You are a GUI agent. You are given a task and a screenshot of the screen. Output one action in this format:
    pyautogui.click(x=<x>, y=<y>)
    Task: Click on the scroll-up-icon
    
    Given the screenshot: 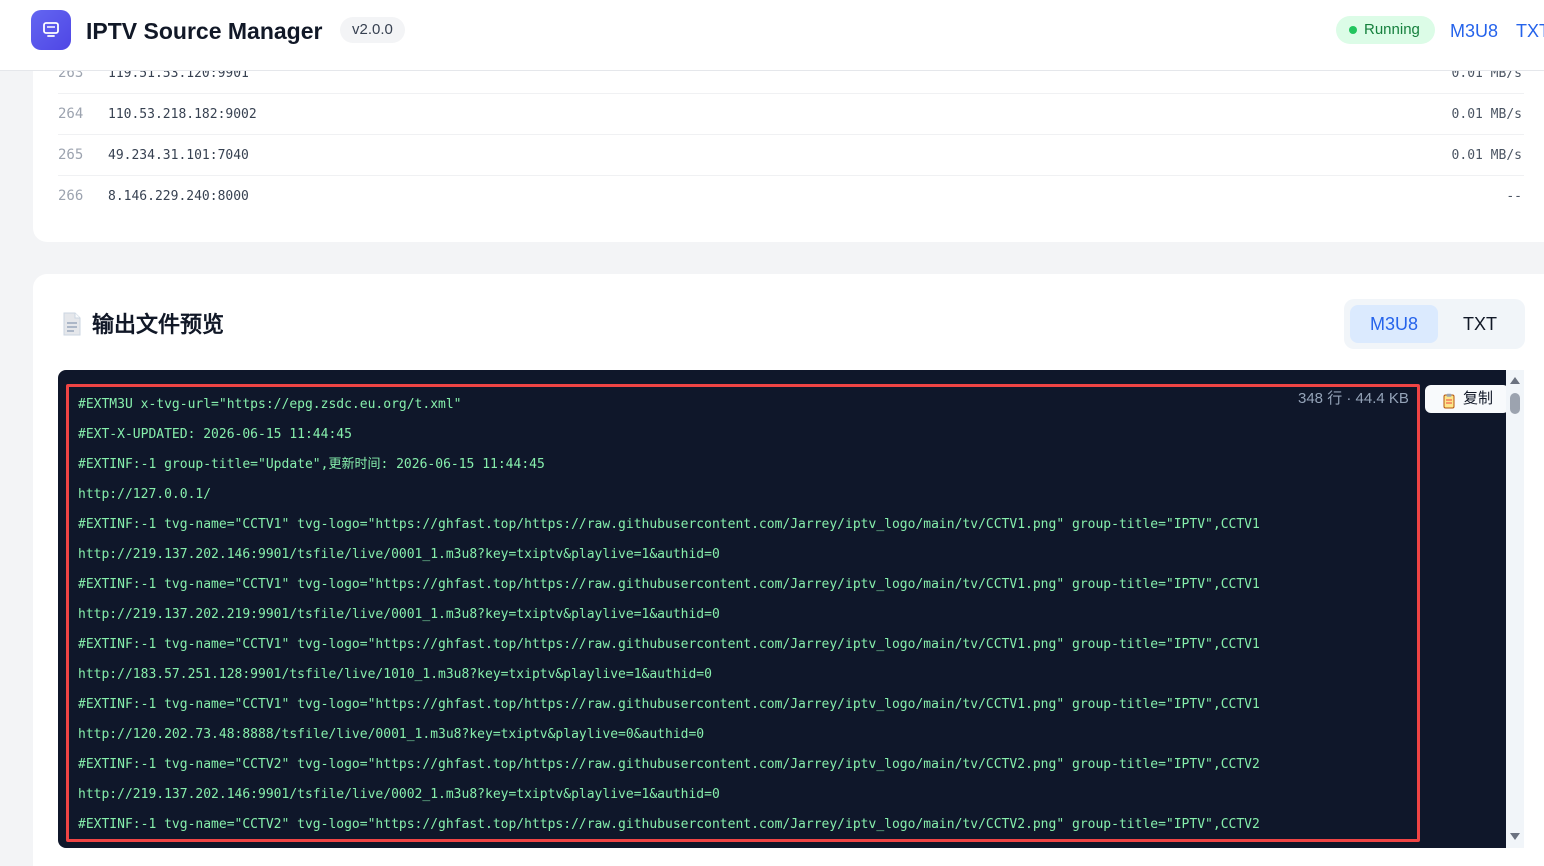 What is the action you would take?
    pyautogui.click(x=1515, y=380)
    